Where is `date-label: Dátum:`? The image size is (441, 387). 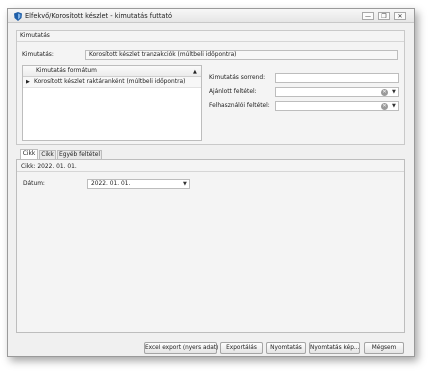
date-label: Dátum: is located at coordinates (34, 184).